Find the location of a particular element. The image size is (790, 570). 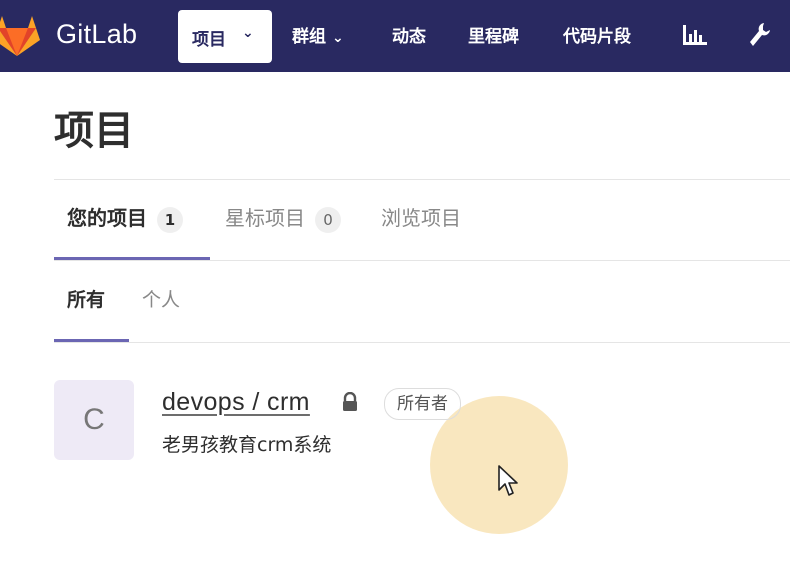

count-badge: 0 is located at coordinates (328, 219).